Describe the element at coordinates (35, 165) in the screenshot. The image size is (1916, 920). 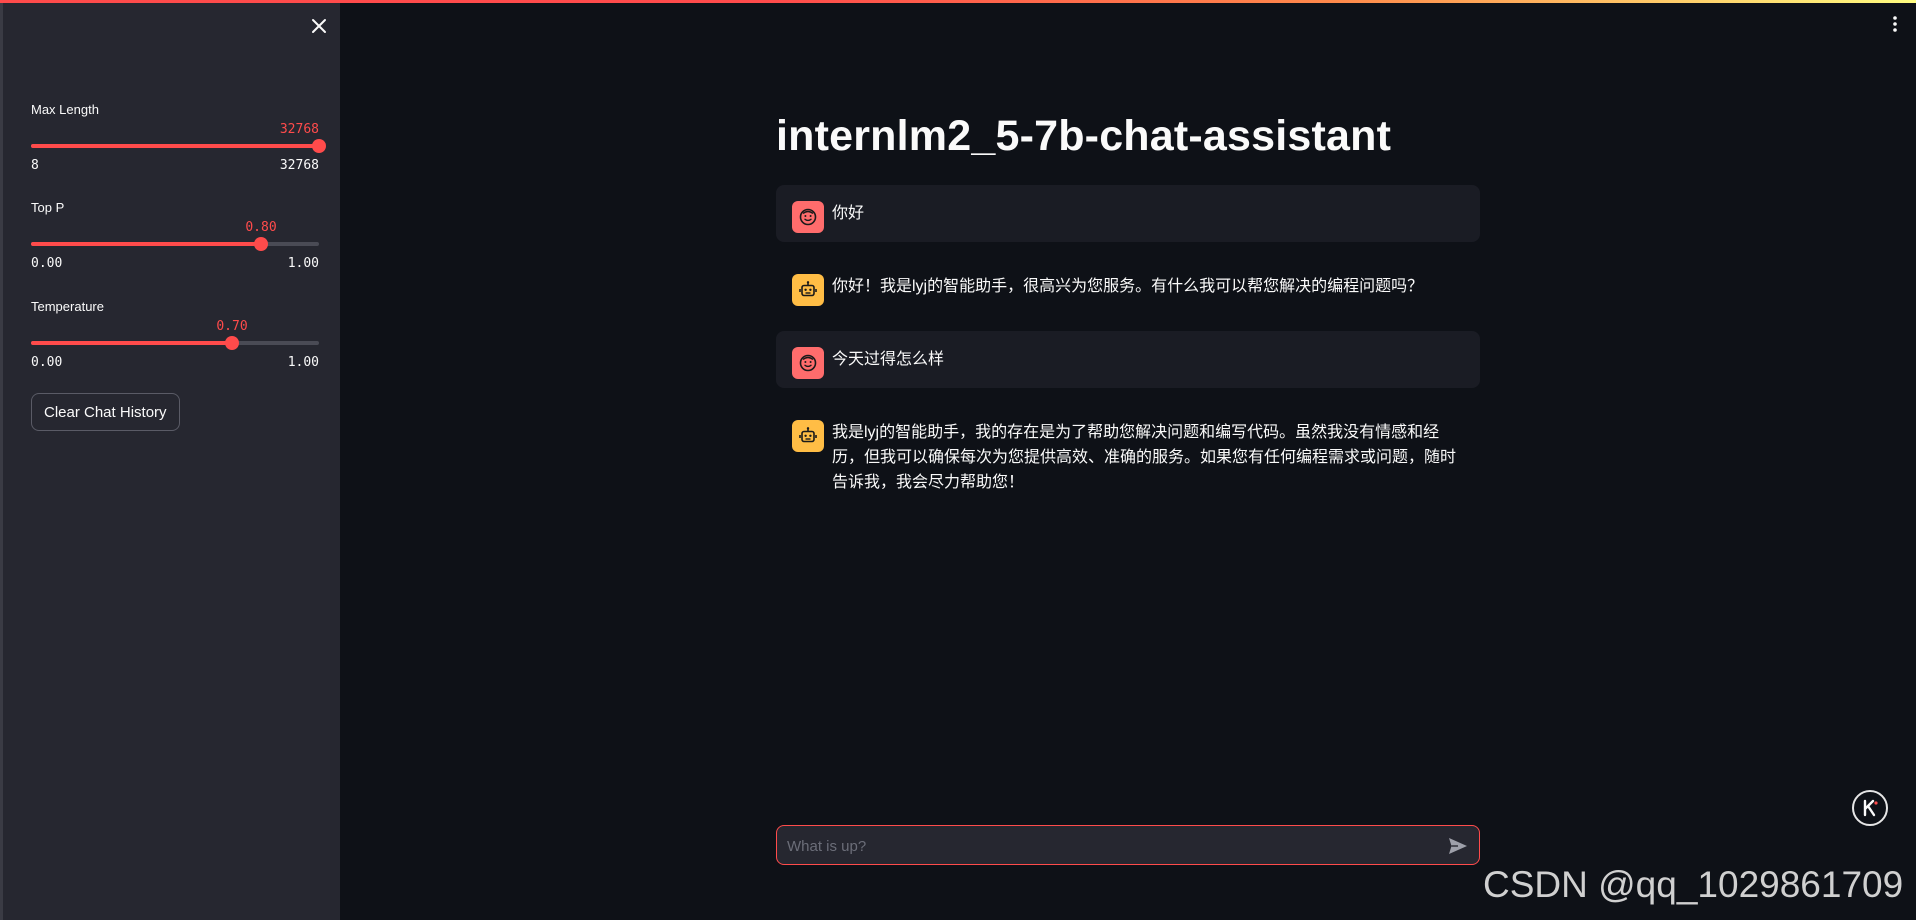
I see `slider-min: 8` at that location.